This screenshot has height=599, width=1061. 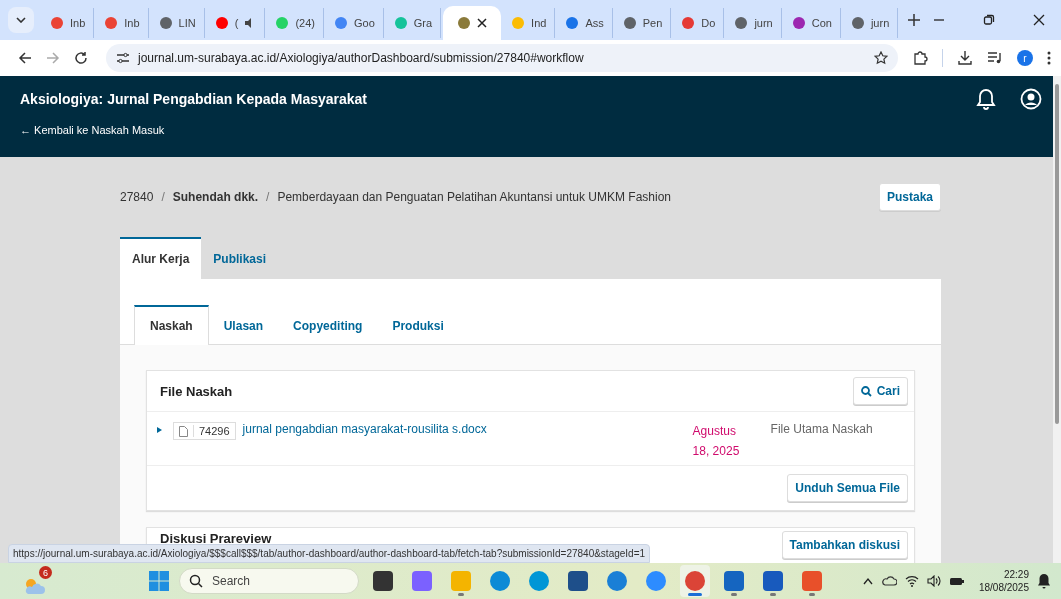 I want to click on stage-tab: Naskah, so click(x=171, y=325).